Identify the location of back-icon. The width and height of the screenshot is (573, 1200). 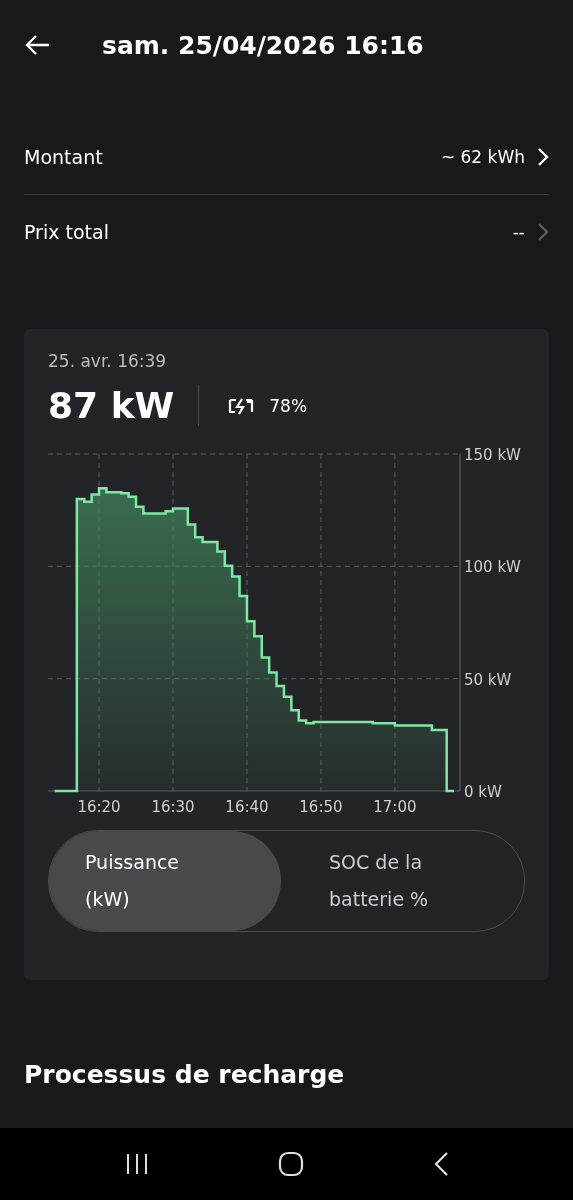
(37, 45).